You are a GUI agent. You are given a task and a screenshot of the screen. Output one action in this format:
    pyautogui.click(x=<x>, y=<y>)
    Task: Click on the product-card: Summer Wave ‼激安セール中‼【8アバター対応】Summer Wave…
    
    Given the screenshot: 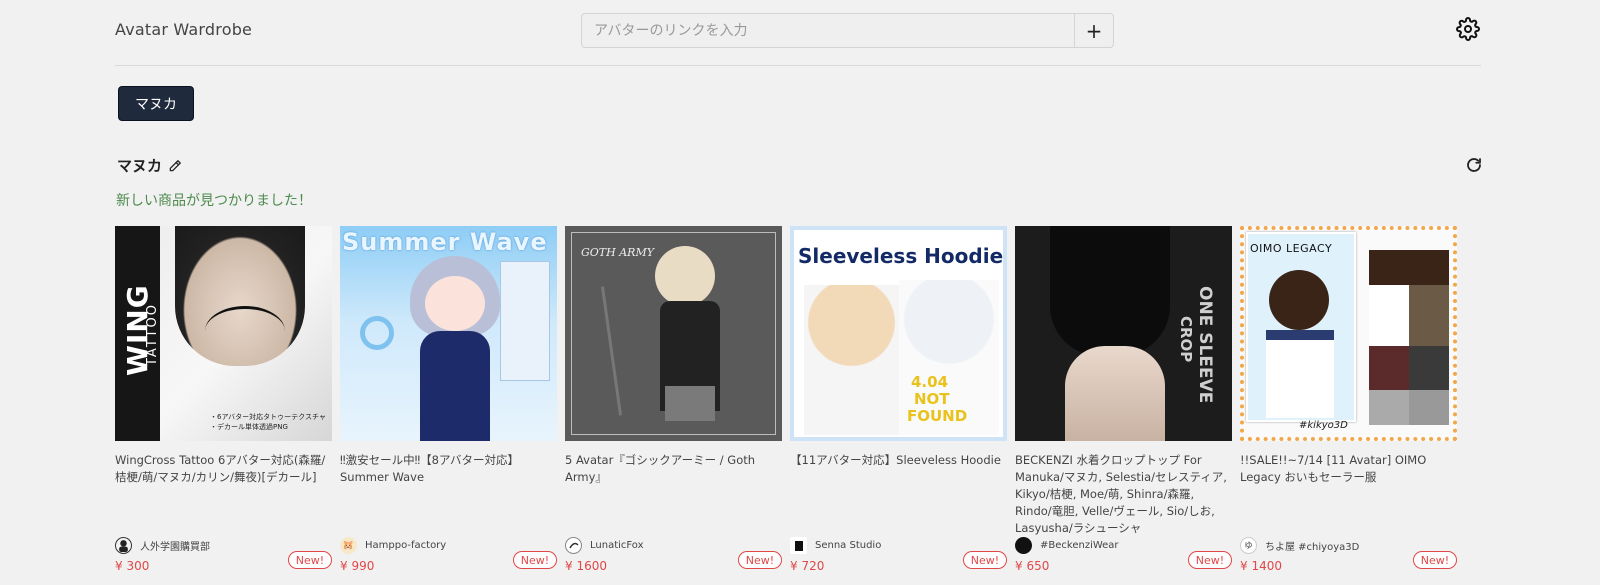 What is the action you would take?
    pyautogui.click(x=448, y=399)
    